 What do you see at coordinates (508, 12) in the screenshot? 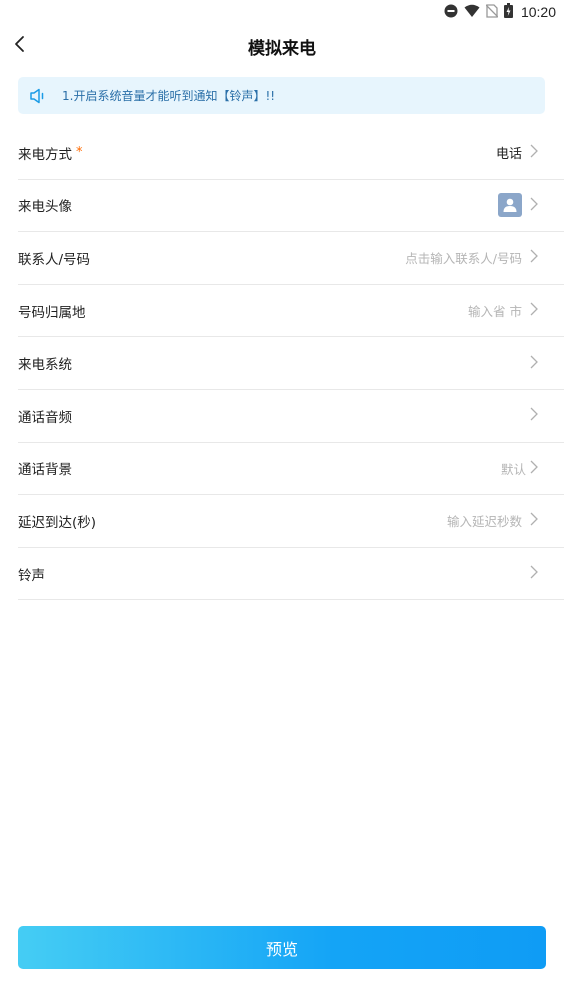
I see `battery-icon` at bounding box center [508, 12].